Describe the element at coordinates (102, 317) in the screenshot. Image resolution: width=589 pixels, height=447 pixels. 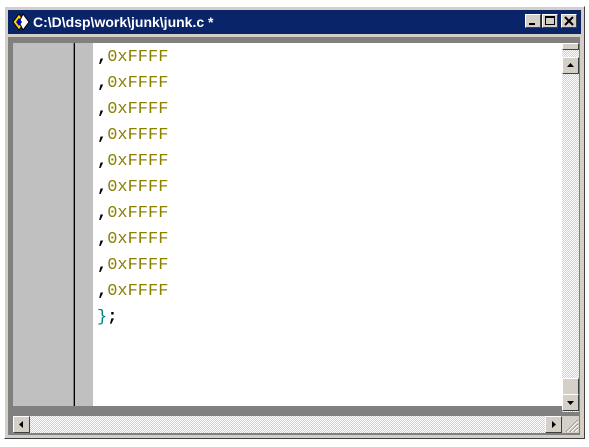
I see `closing-brace: }` at that location.